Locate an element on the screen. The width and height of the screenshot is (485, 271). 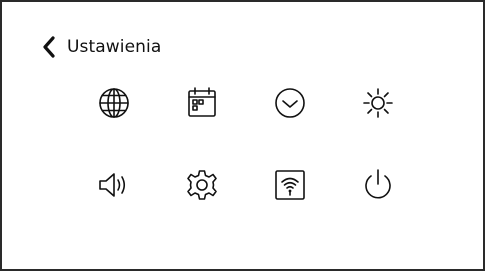
calendar-icon is located at coordinates (202, 102).